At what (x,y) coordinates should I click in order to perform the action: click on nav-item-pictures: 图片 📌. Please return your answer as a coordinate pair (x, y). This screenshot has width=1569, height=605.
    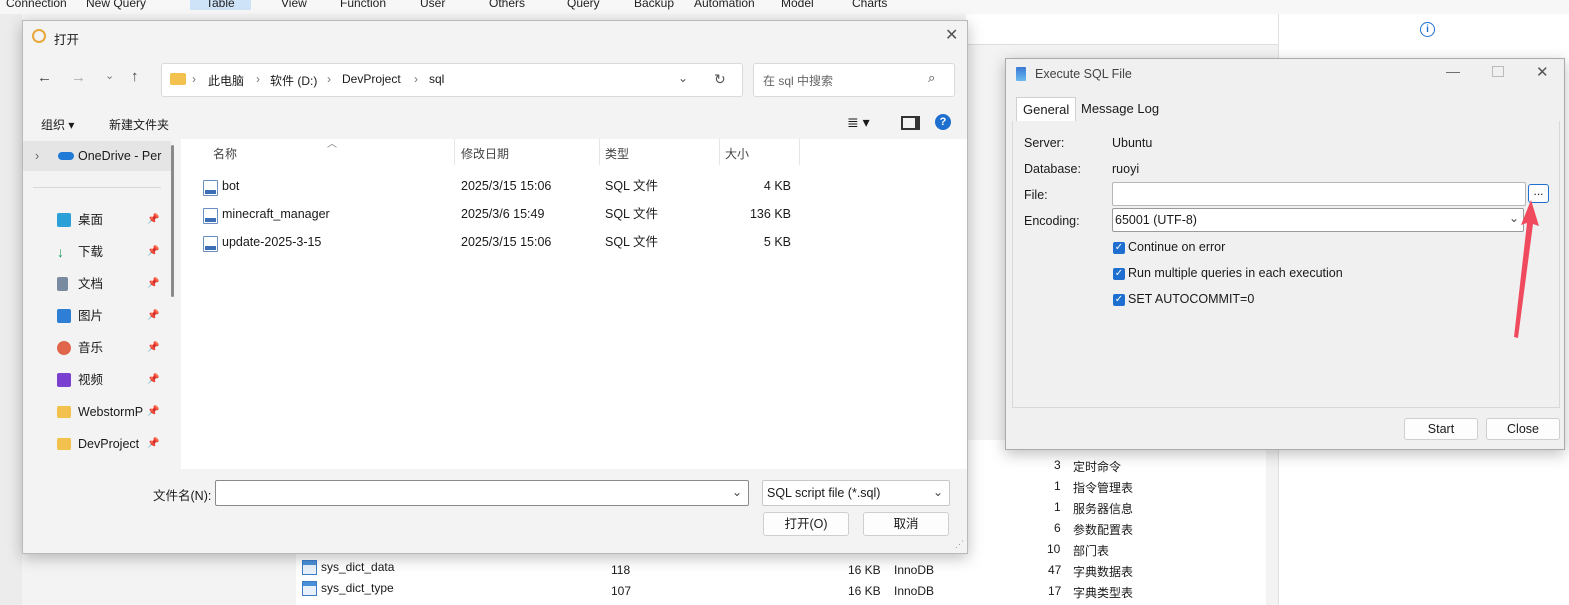
    Looking at the image, I should click on (97, 316).